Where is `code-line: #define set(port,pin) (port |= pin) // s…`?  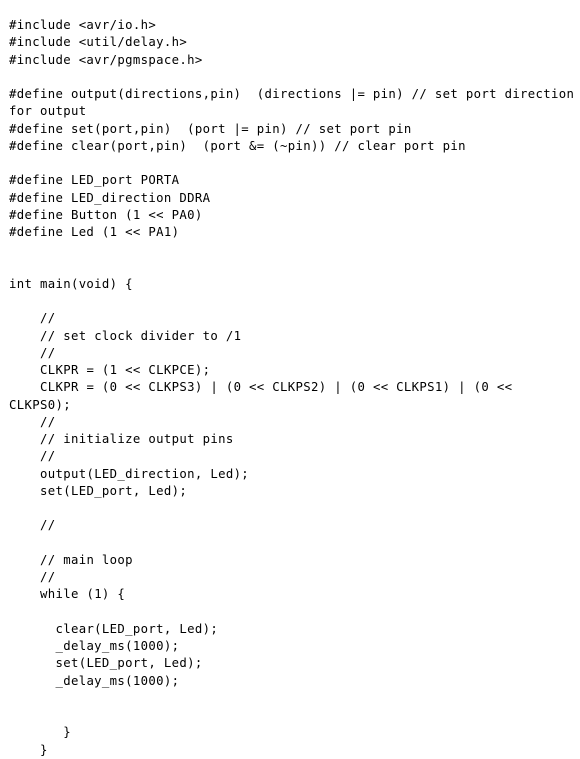 code-line: #define set(port,pin) (port |= pin) // s… is located at coordinates (210, 128).